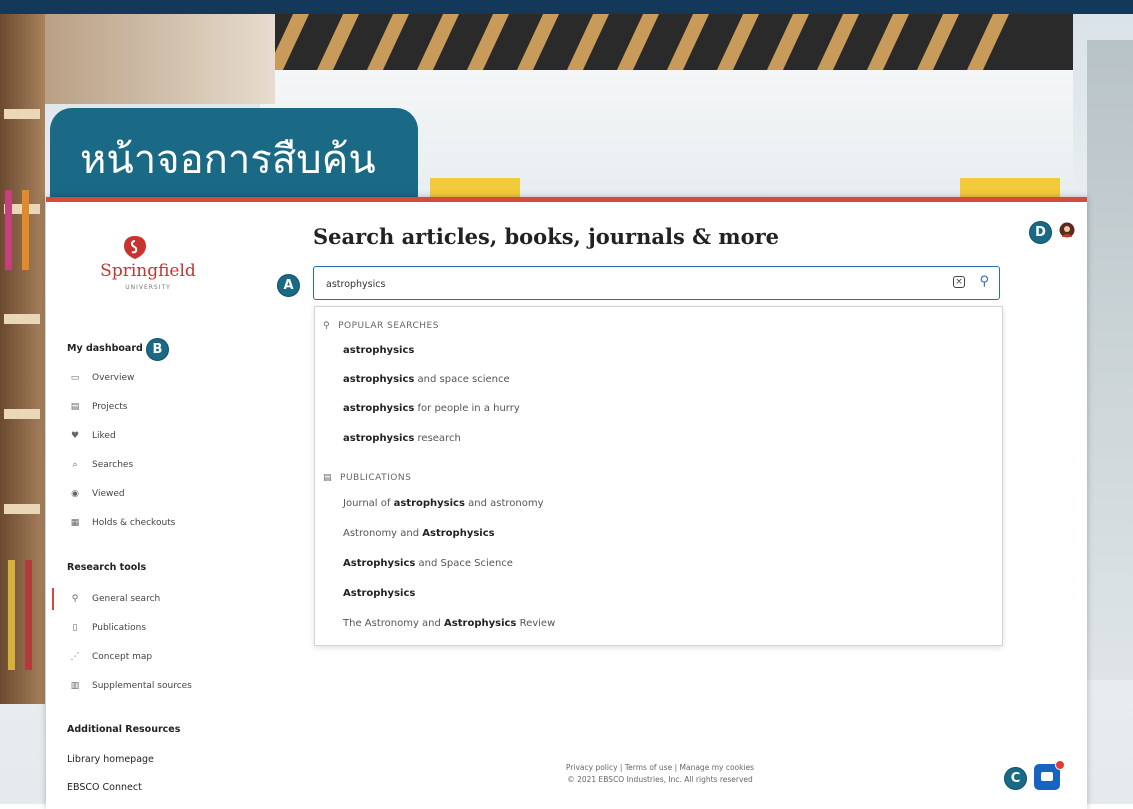 This screenshot has width=1133, height=809. Describe the element at coordinates (160, 59) in the screenshot. I see `bookshelf-top` at that location.